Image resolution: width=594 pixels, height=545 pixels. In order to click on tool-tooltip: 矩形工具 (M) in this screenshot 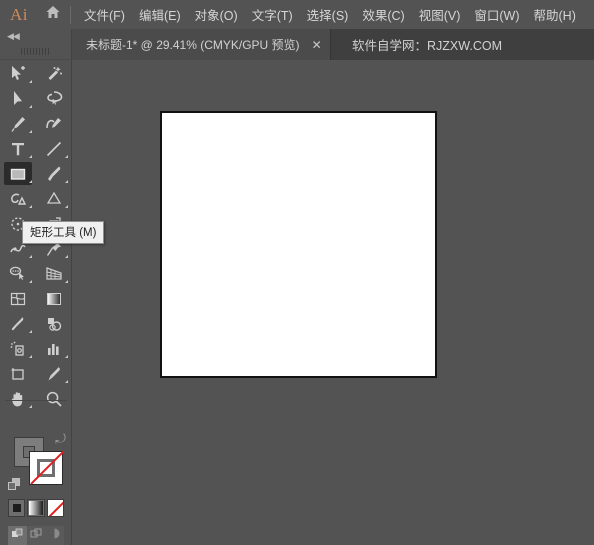, I will do `click(63, 232)`.